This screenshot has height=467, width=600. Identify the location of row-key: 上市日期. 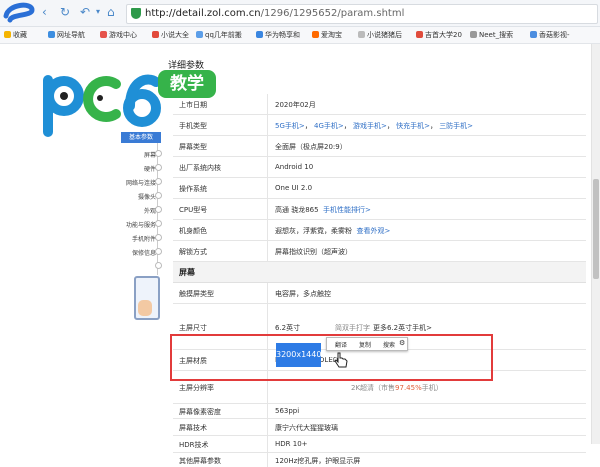
(193, 105).